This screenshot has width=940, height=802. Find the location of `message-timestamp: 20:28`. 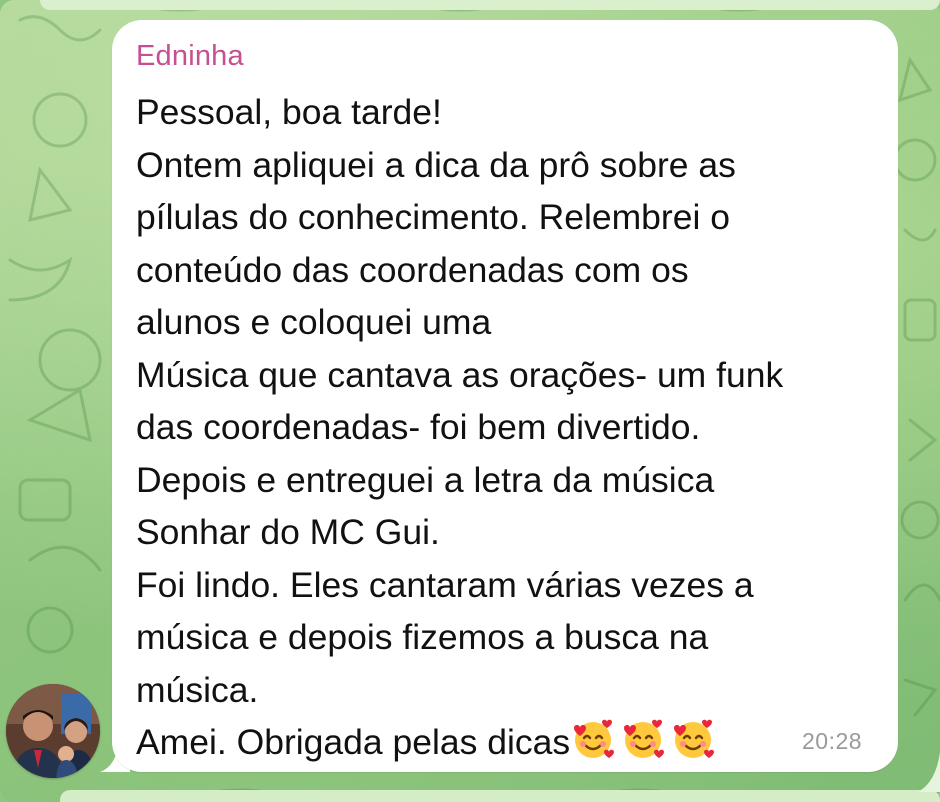

message-timestamp: 20:28 is located at coordinates (832, 741).